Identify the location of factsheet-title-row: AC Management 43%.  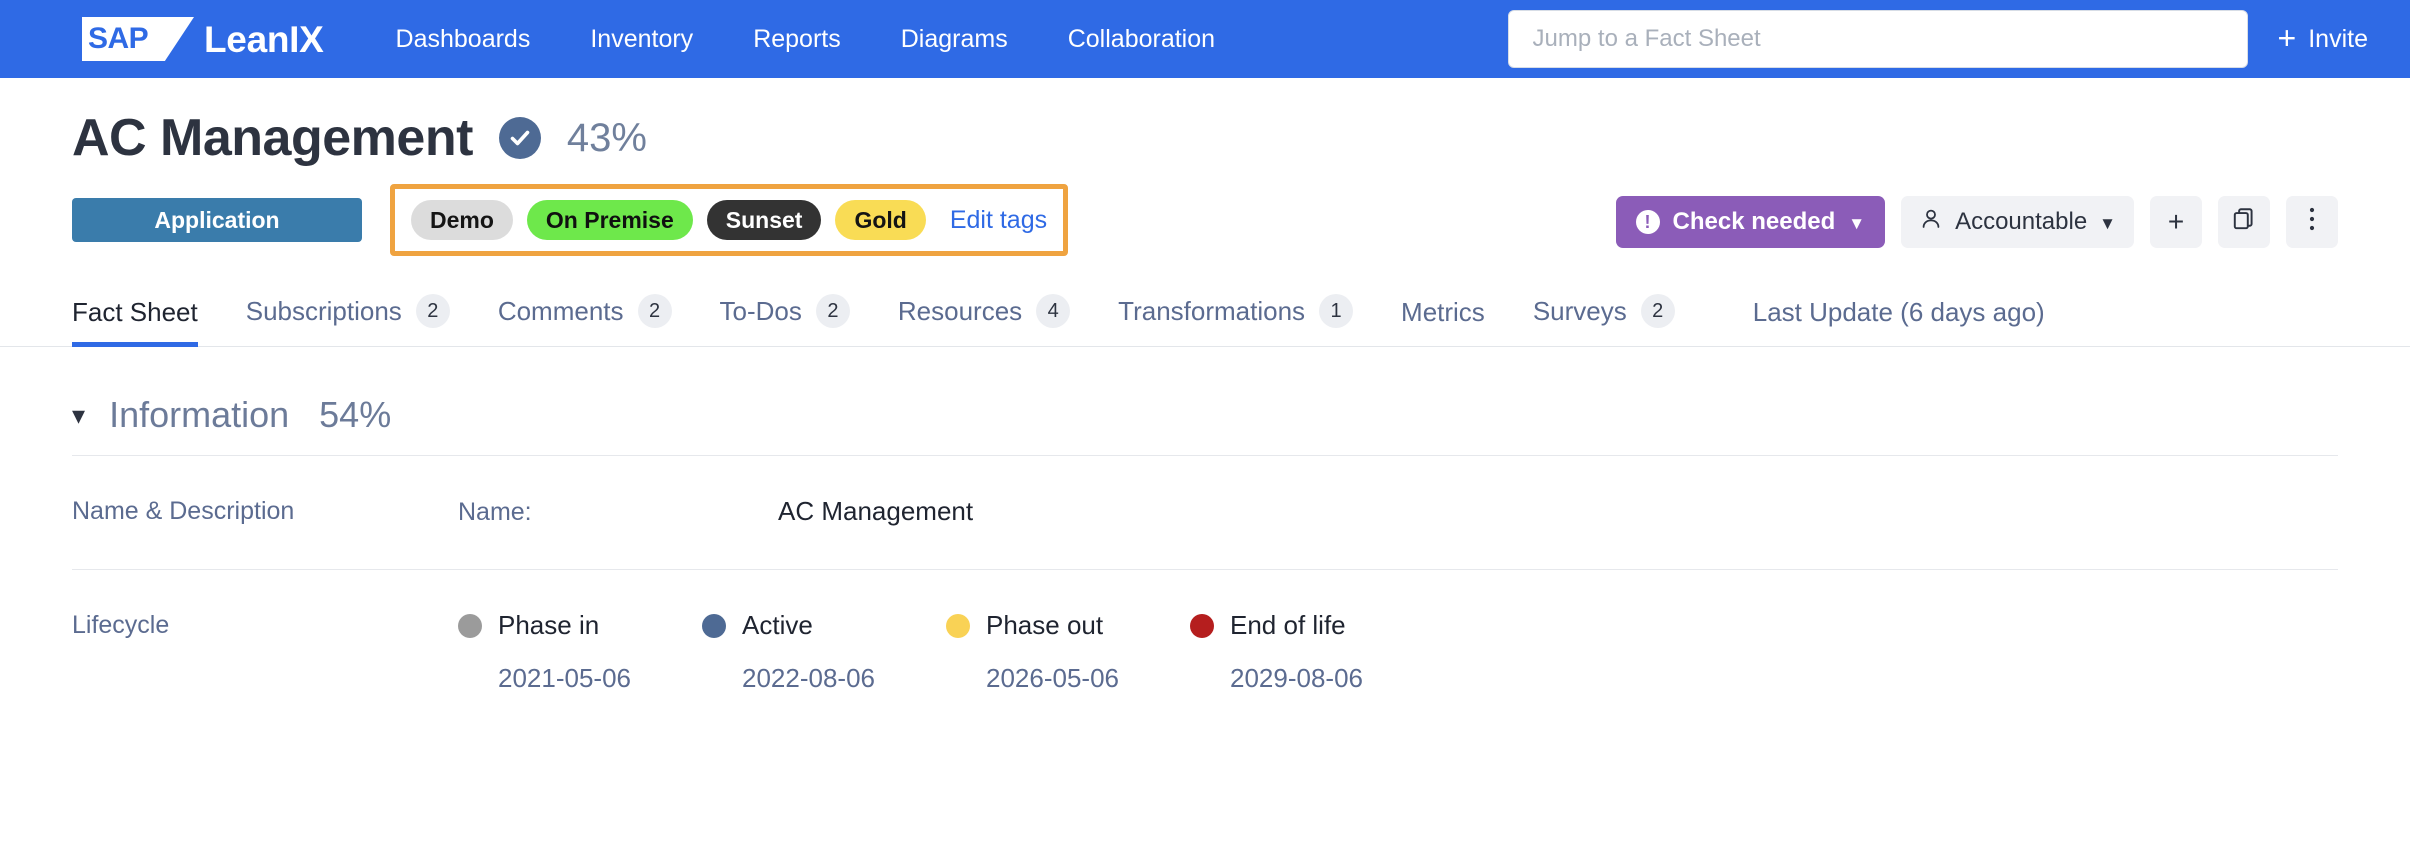
(1205, 138).